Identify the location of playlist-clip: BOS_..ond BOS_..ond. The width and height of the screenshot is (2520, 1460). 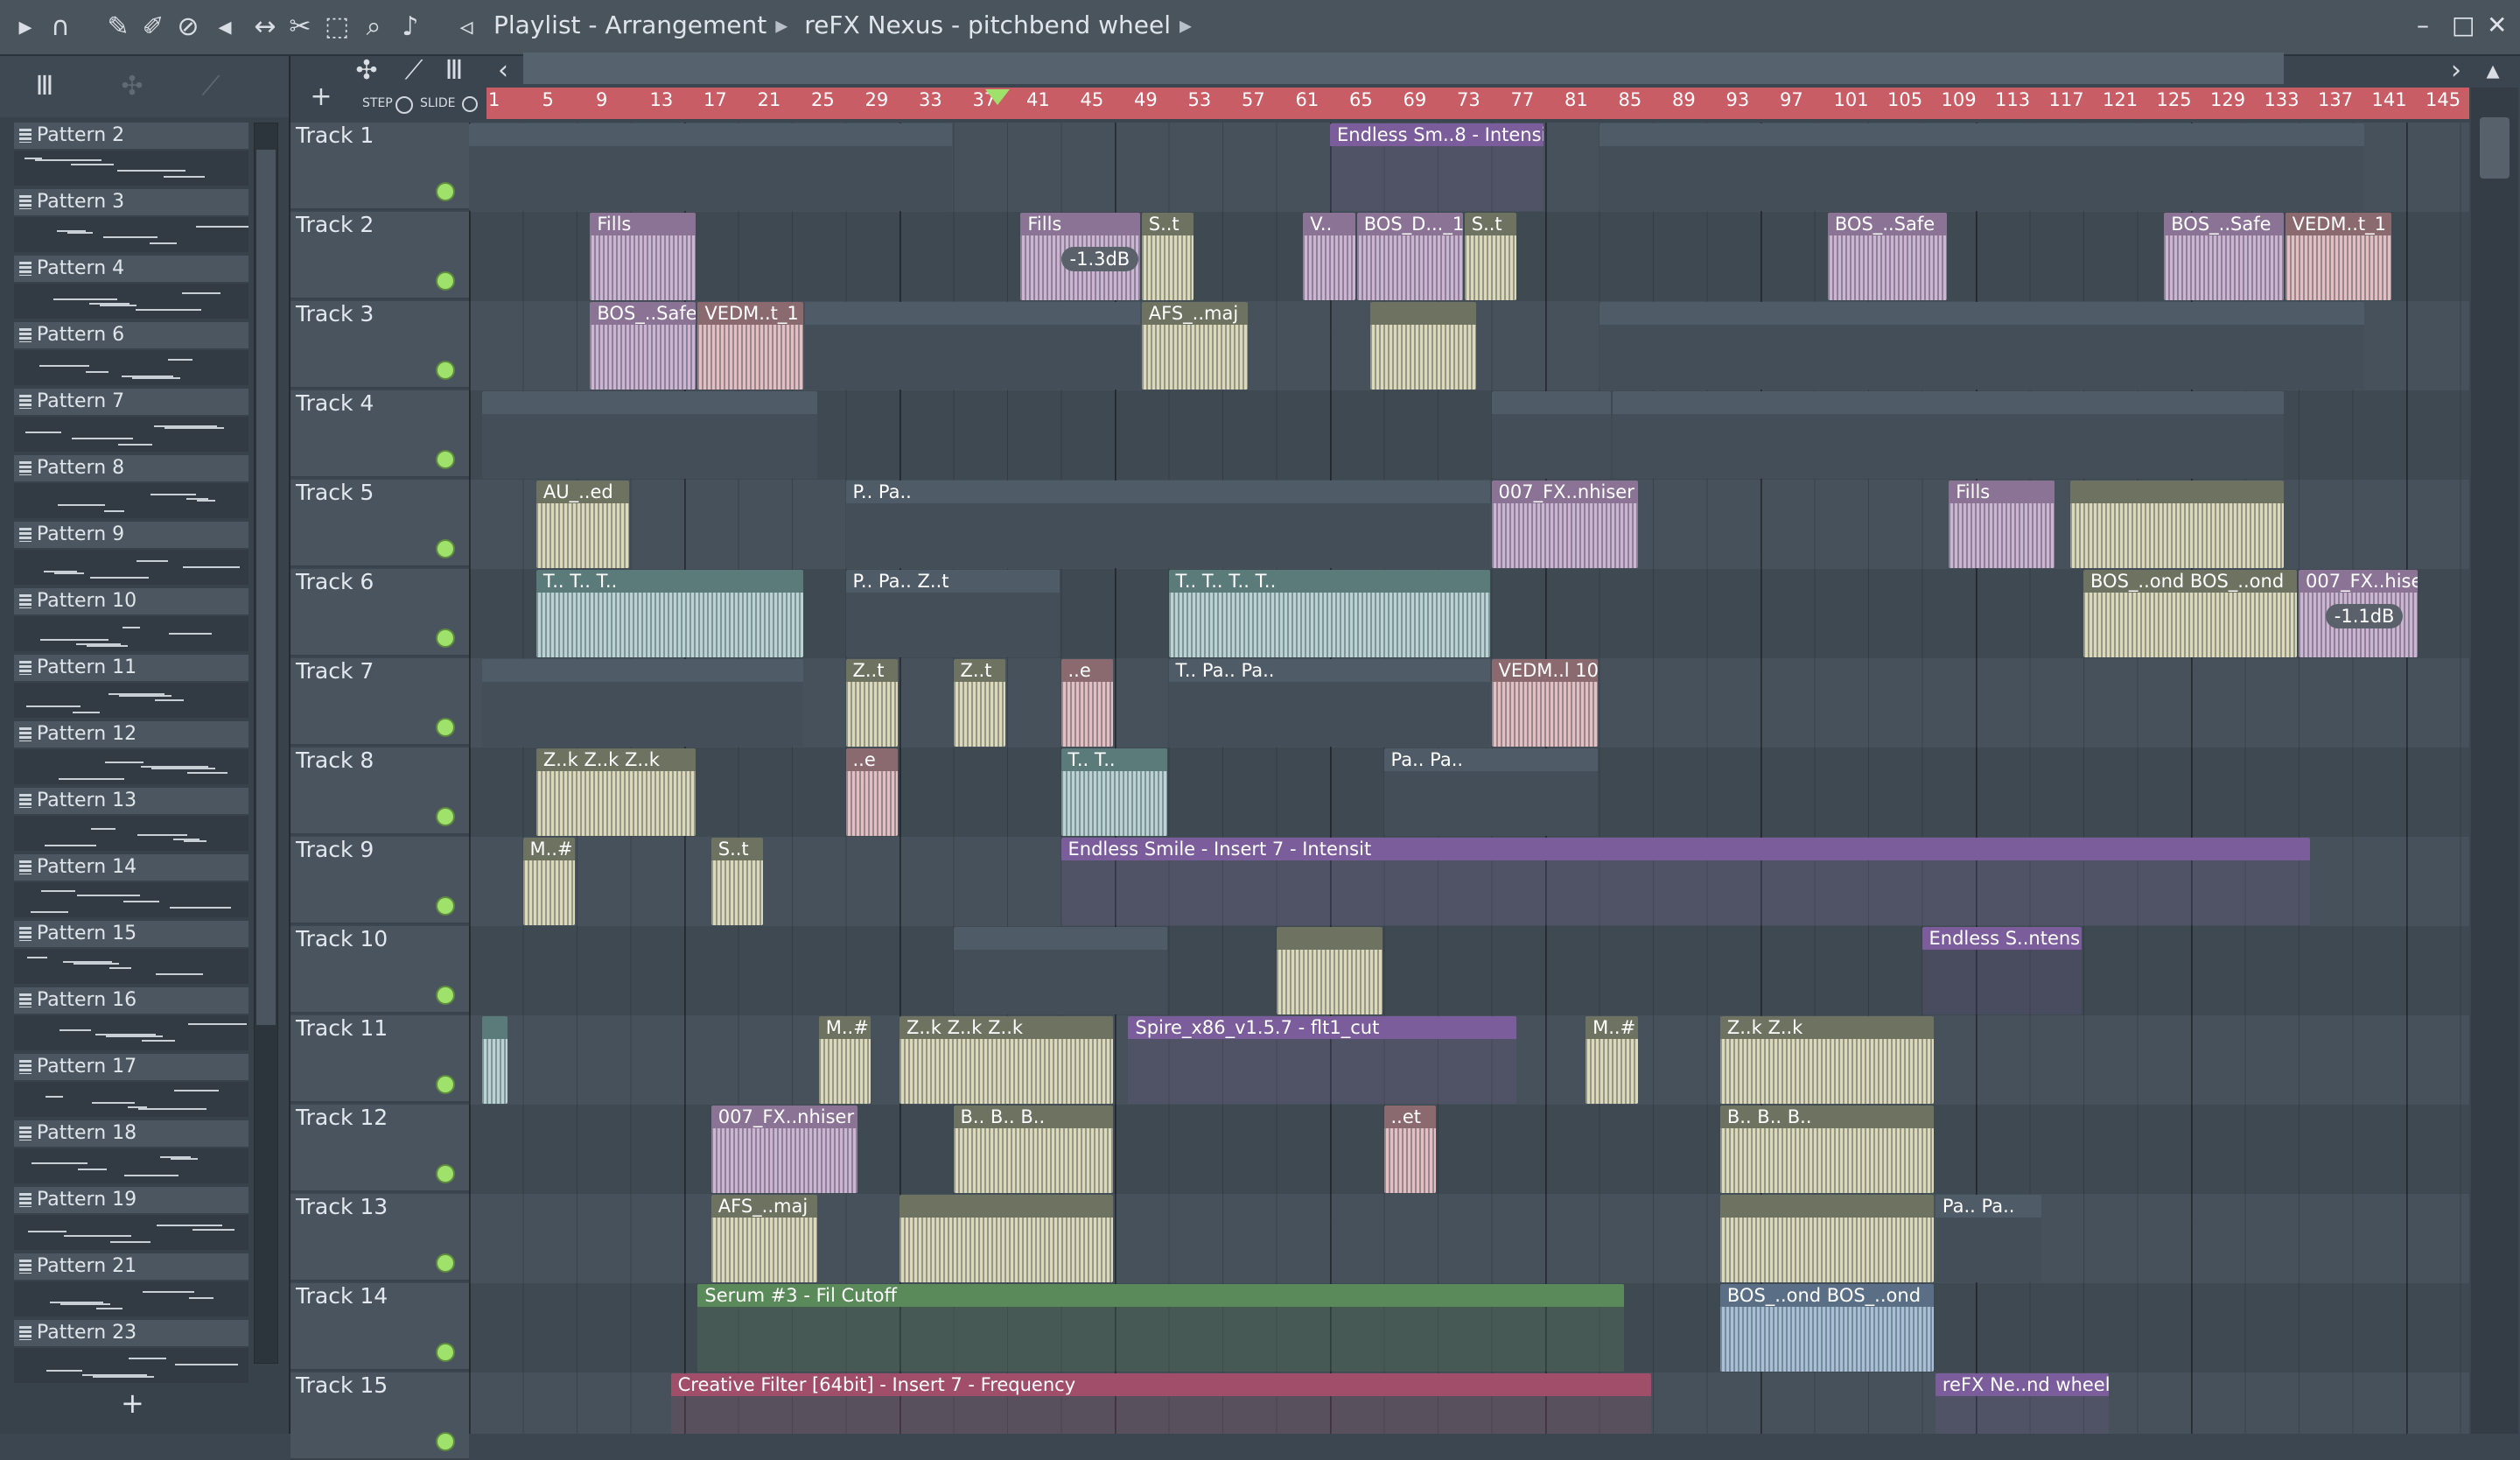
(1826, 1328).